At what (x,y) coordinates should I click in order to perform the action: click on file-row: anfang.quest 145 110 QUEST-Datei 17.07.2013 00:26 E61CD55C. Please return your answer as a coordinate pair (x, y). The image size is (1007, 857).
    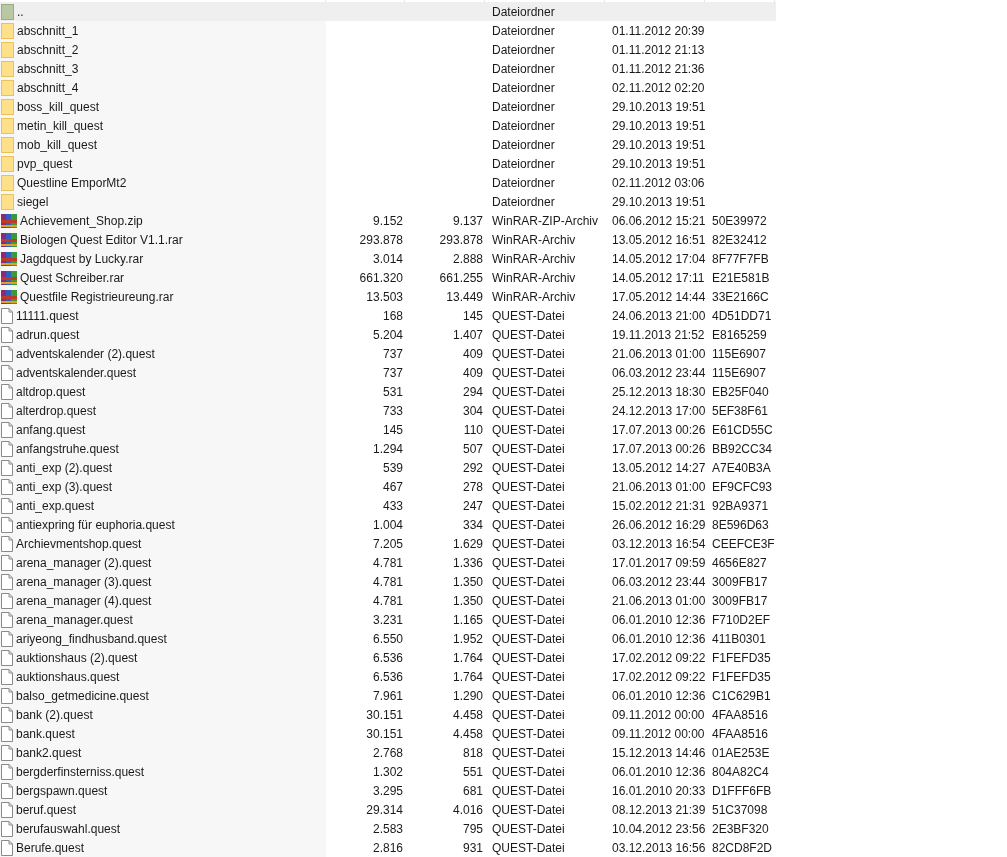
    Looking at the image, I should click on (388, 429).